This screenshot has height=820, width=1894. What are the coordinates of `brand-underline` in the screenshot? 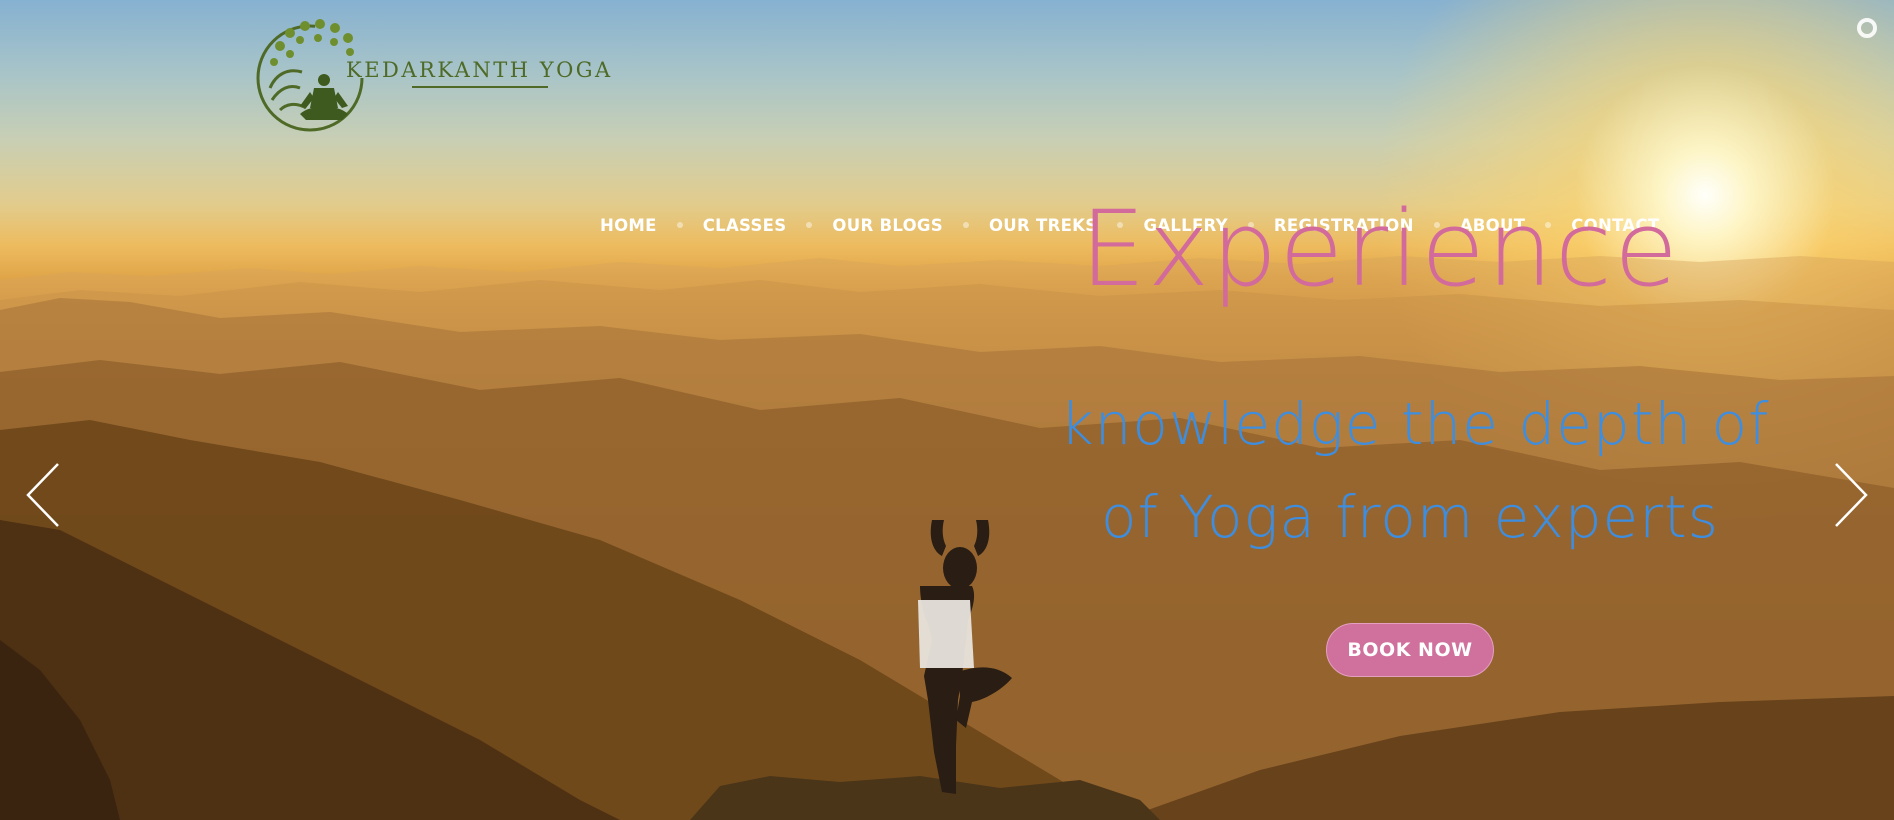 It's located at (480, 87).